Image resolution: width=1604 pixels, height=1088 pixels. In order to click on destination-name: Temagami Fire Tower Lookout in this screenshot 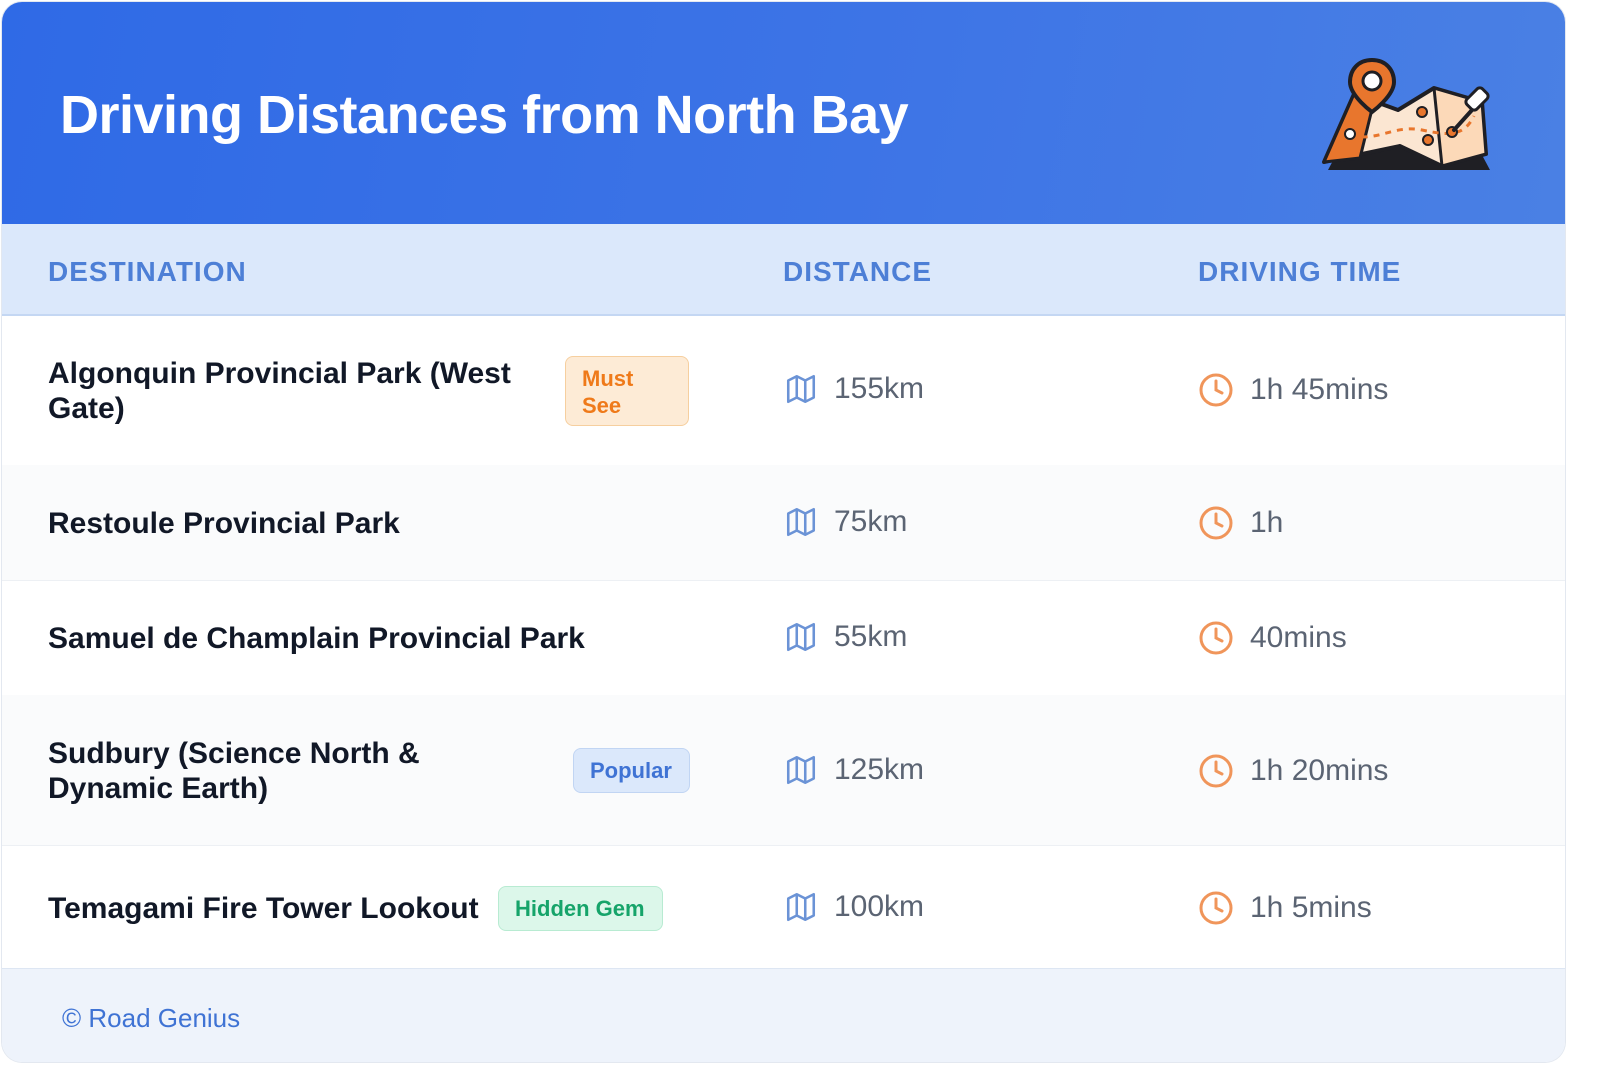, I will do `click(263, 908)`.